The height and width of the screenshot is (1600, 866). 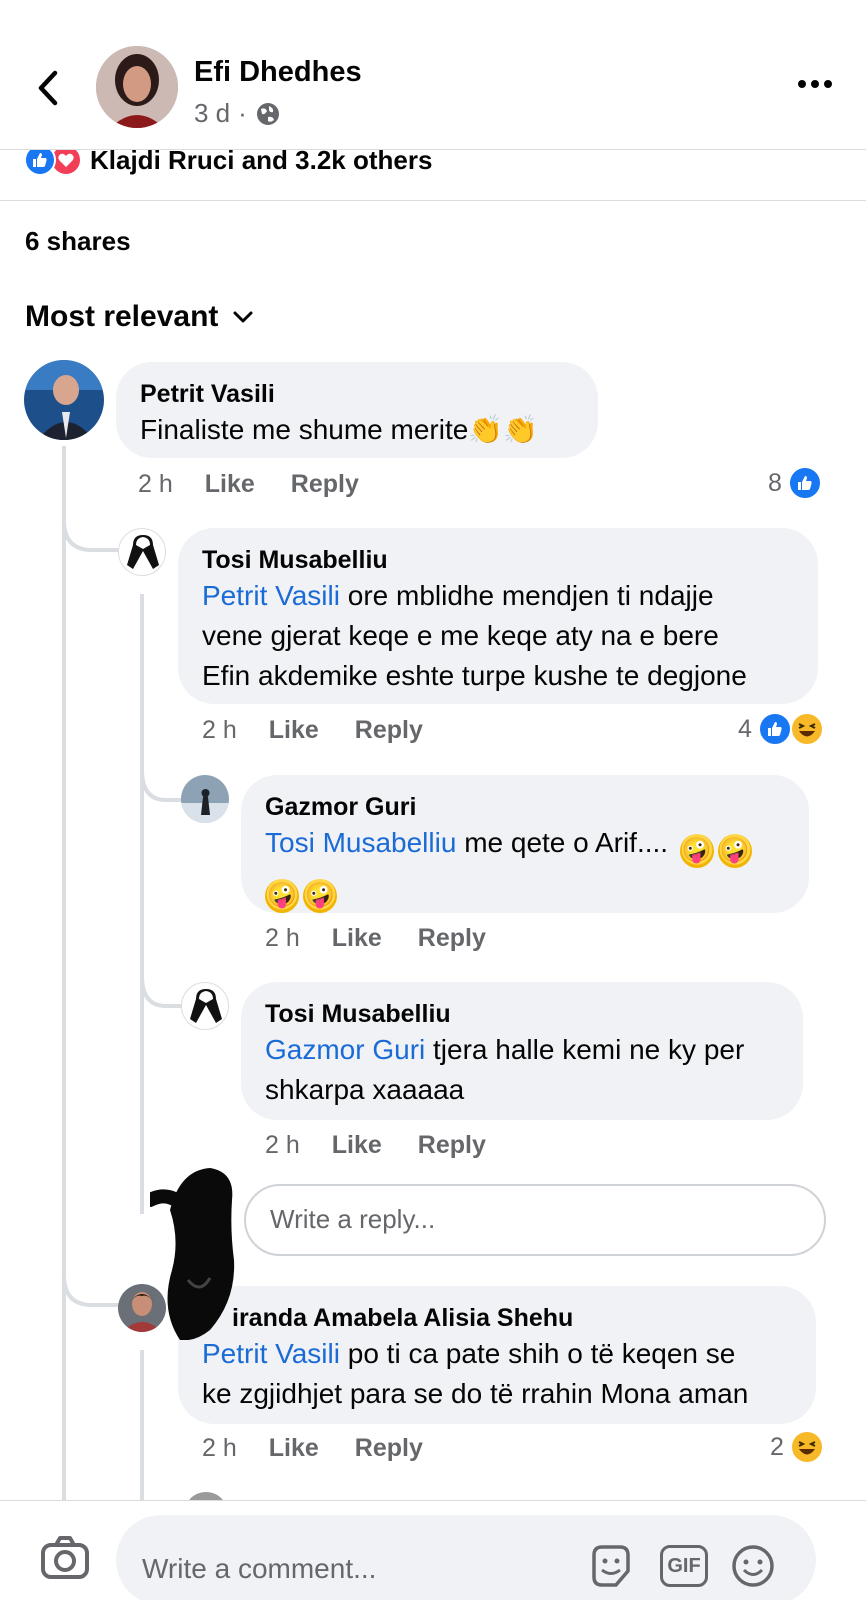 What do you see at coordinates (267, 113) in the screenshot?
I see `globe-icon` at bounding box center [267, 113].